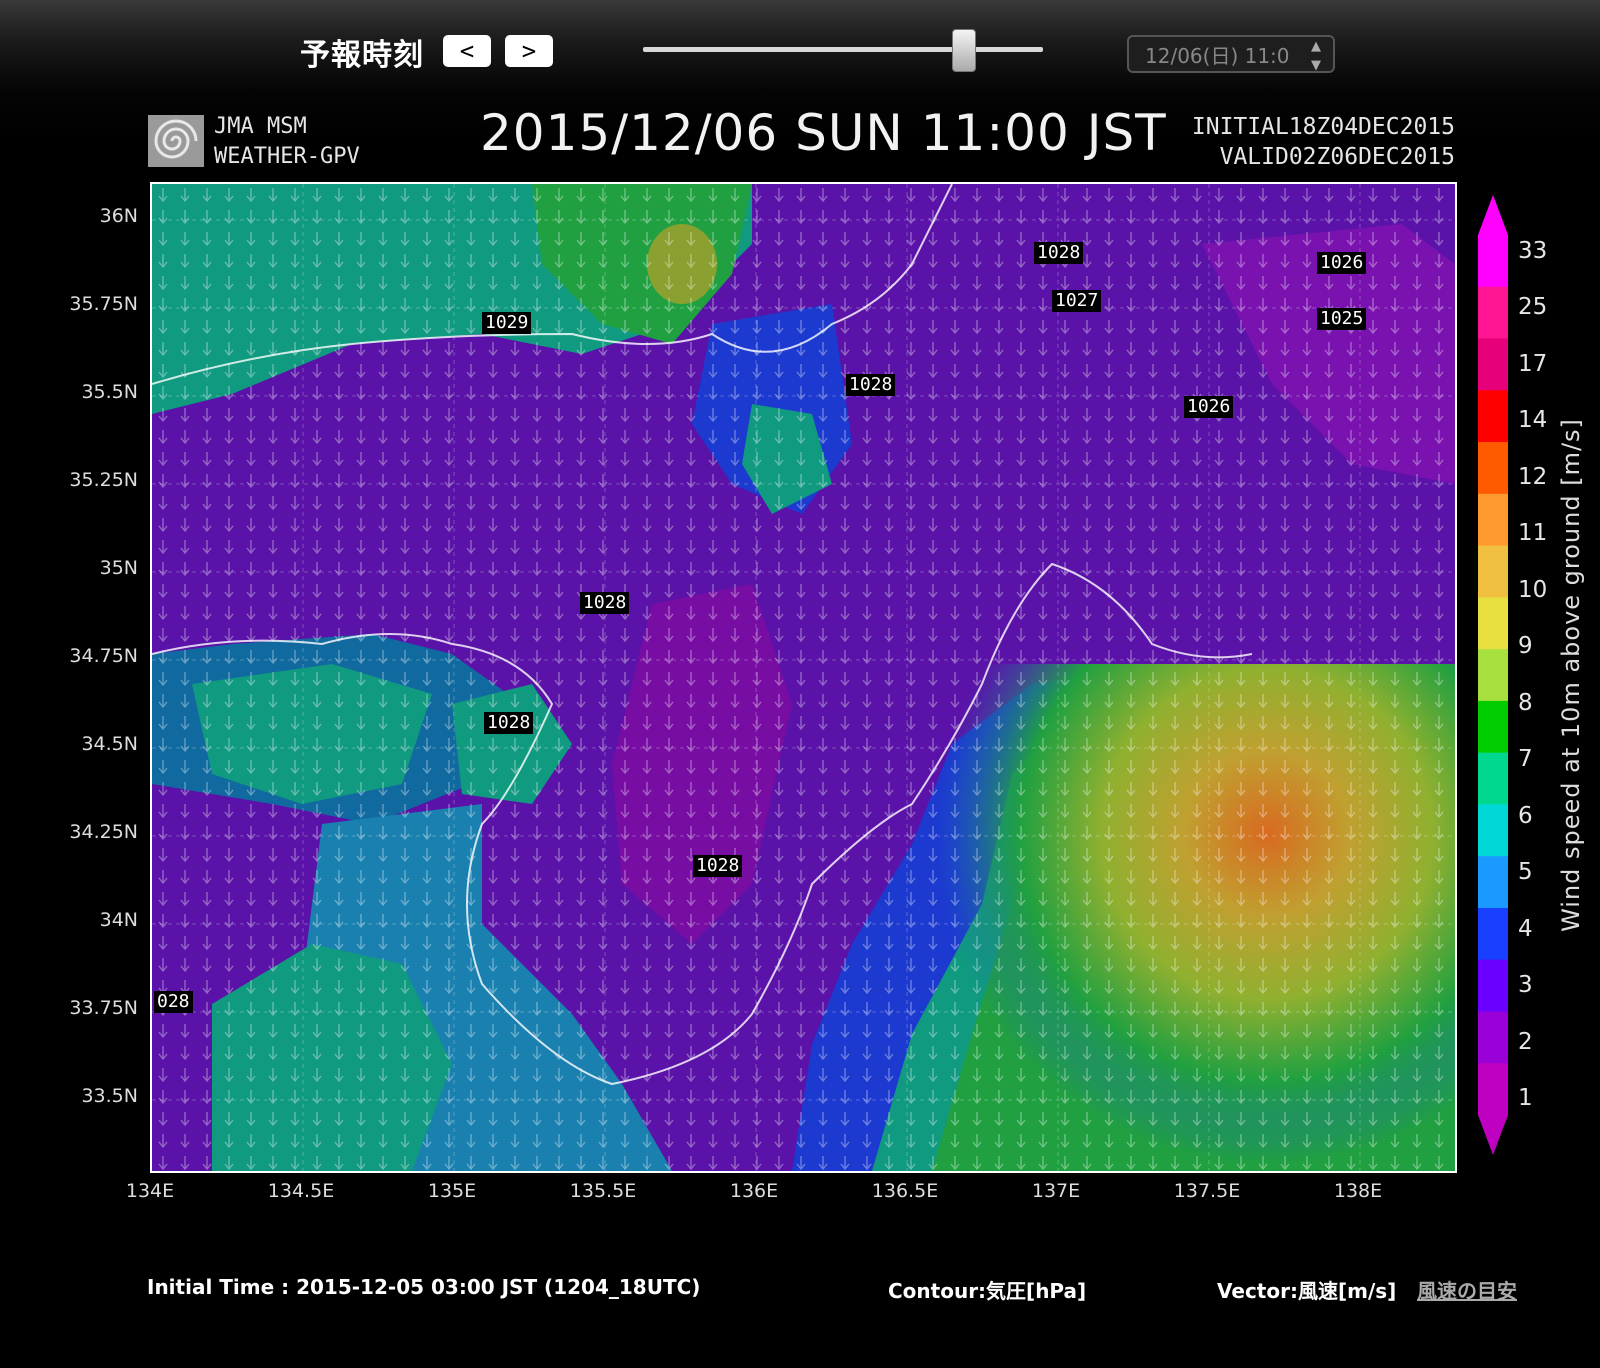 The image size is (1600, 1368). What do you see at coordinates (1297, 142) in the screenshot?
I see `init-valid-info: INITIAL18Z04DEC2015 VALID02Z06DEC2015` at bounding box center [1297, 142].